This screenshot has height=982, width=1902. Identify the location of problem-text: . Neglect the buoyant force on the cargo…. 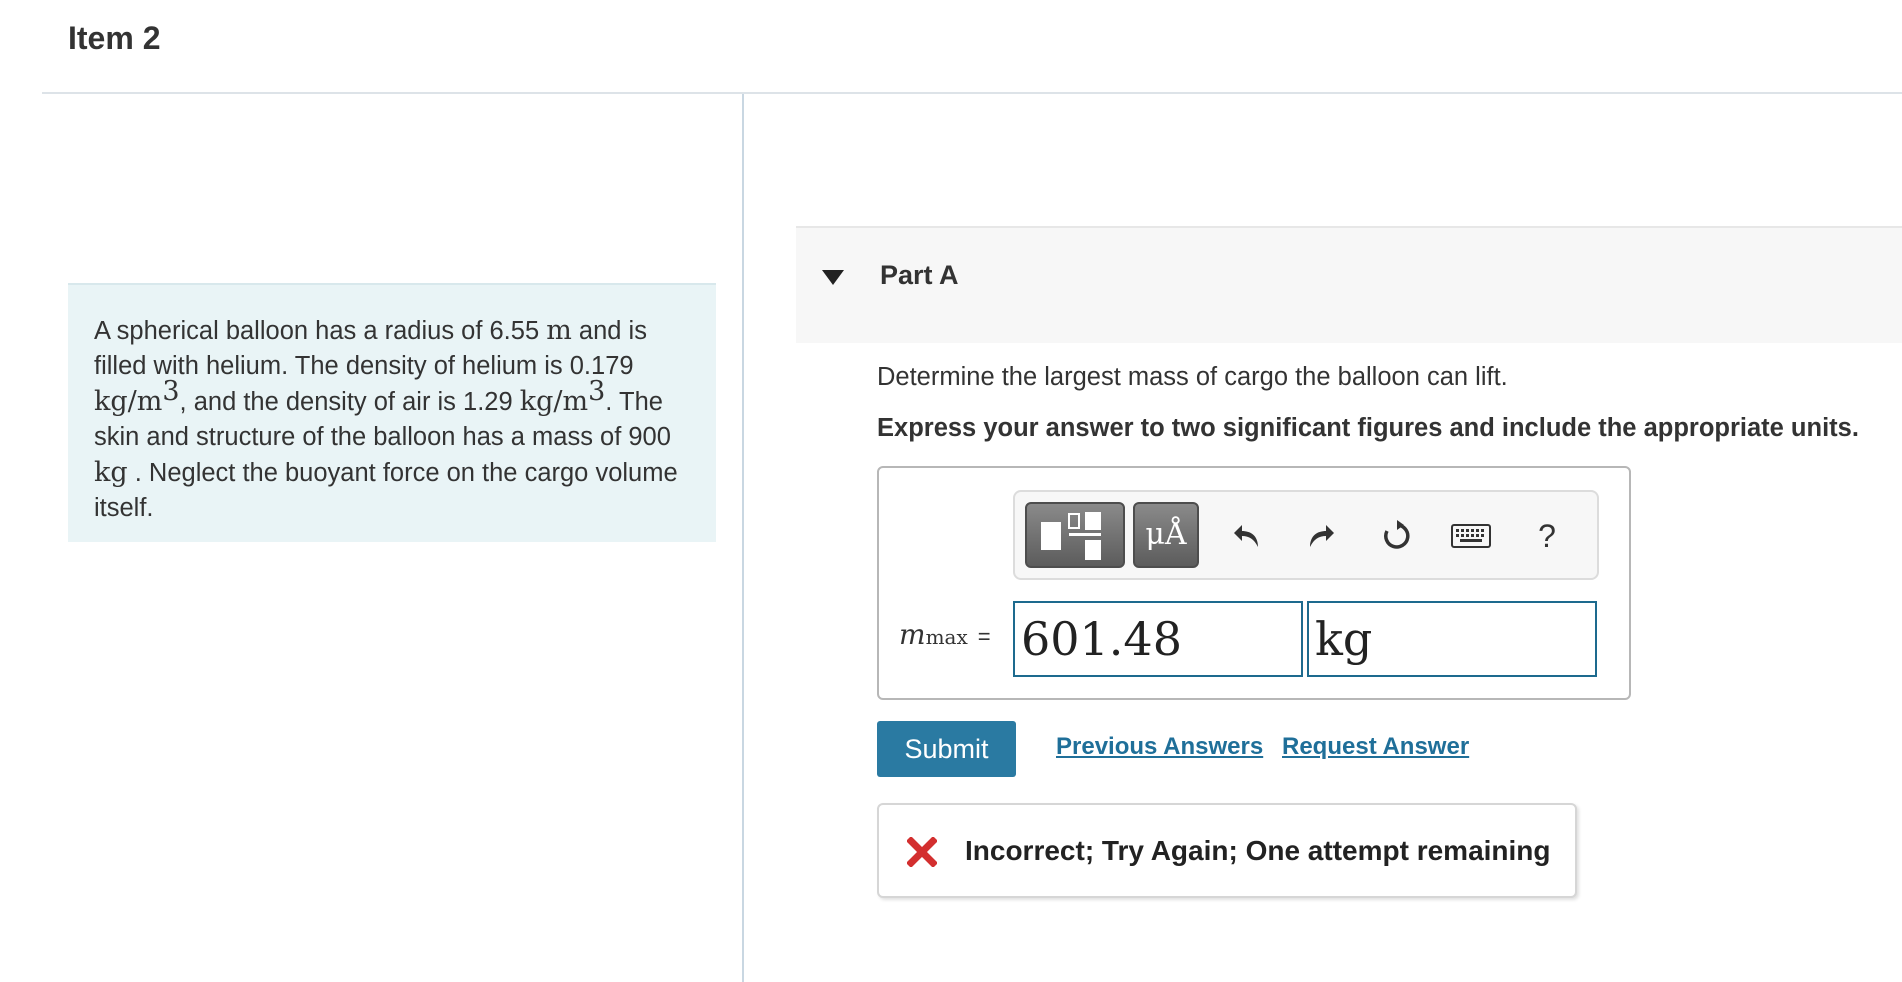
(386, 490).